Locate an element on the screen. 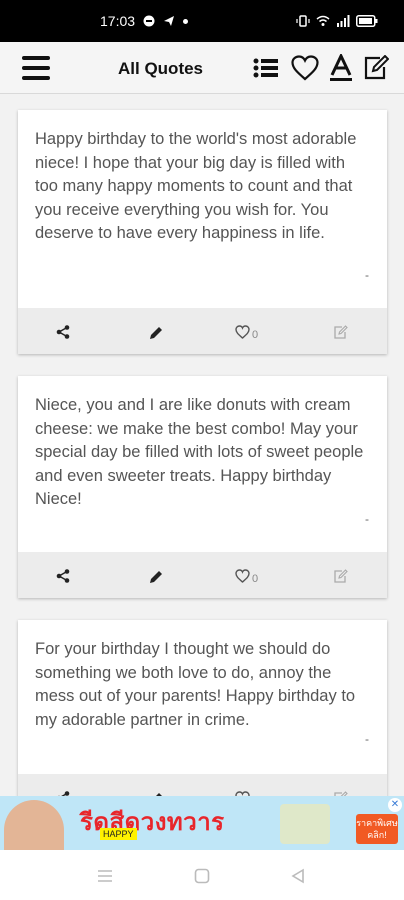 This screenshot has width=404, height=900. menu-icon is located at coordinates (36, 68).